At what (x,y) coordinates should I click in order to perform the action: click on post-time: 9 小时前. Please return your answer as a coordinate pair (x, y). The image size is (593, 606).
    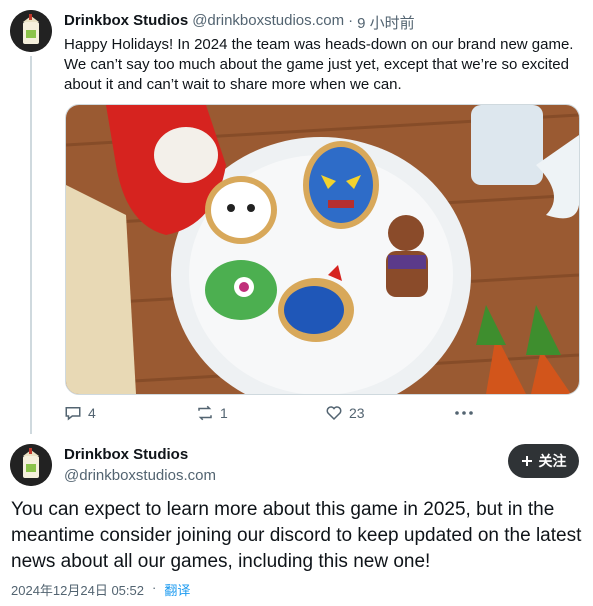
    Looking at the image, I should click on (386, 22).